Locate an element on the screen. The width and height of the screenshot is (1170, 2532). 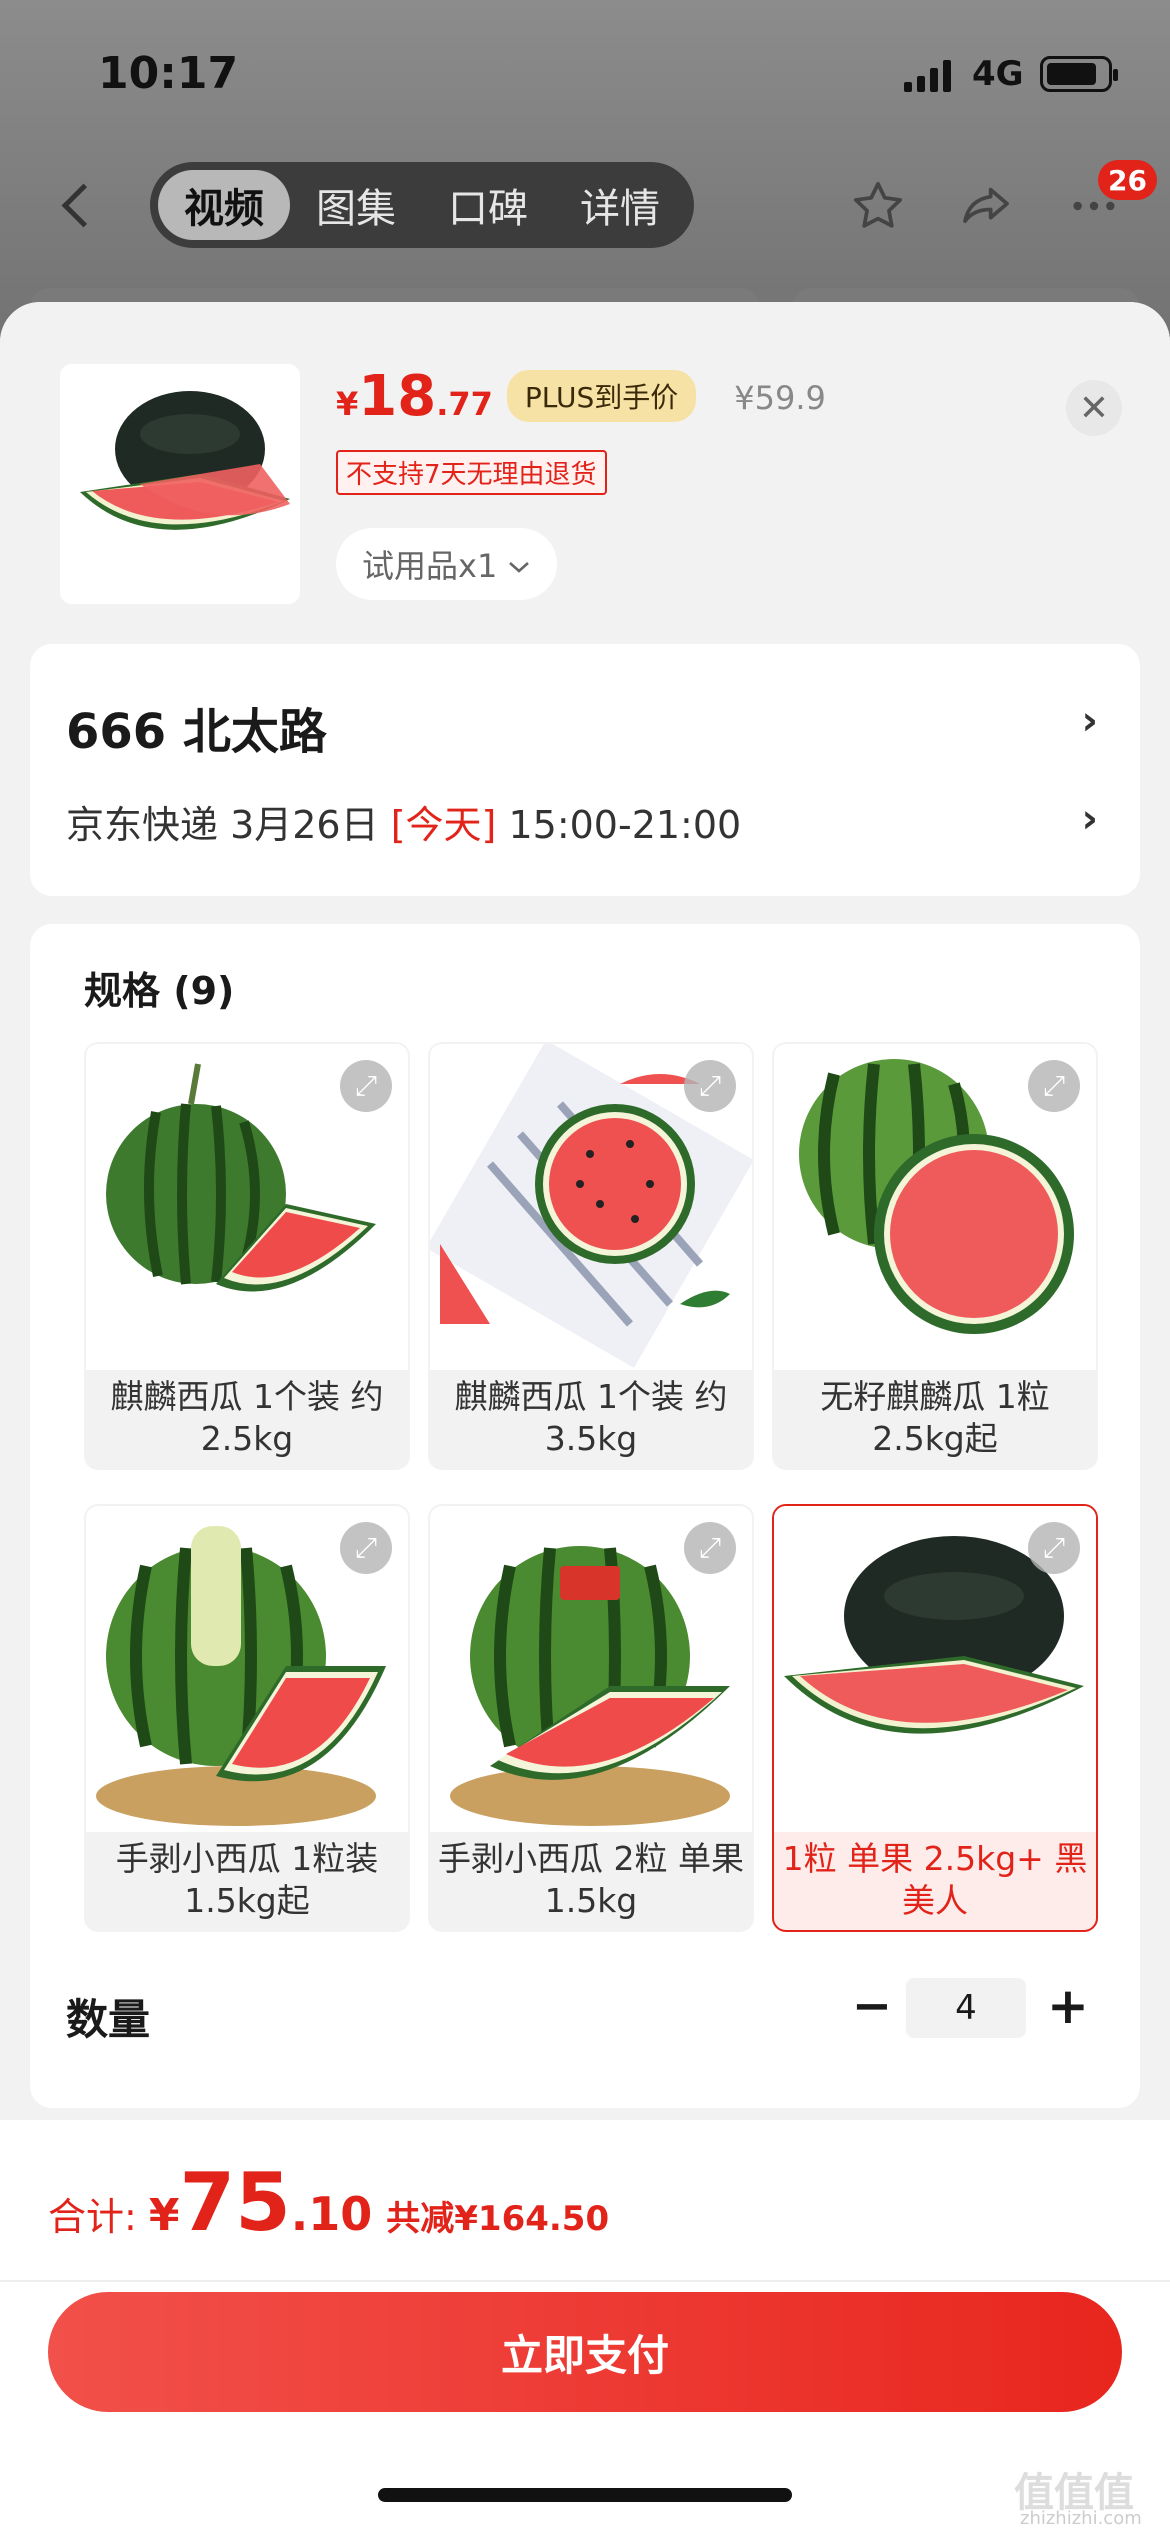
trial-label: 试用品x1 is located at coordinates (430, 566).